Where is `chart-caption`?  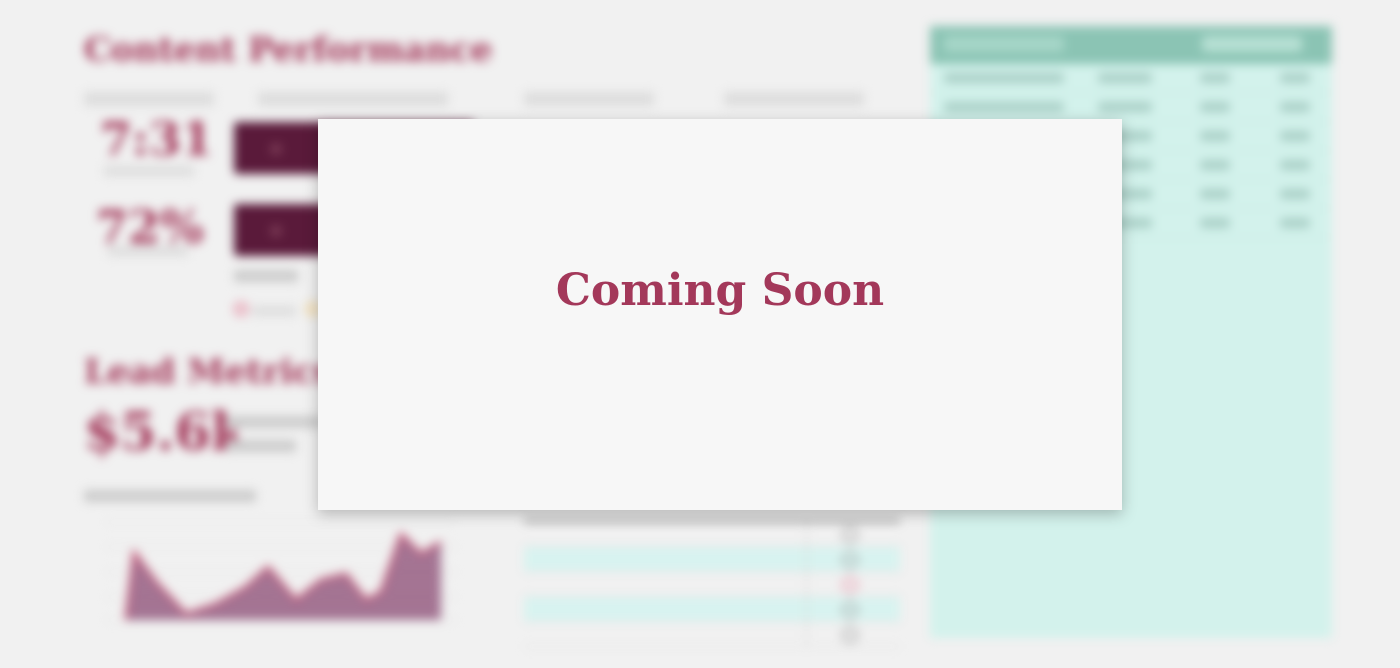 chart-caption is located at coordinates (170, 496).